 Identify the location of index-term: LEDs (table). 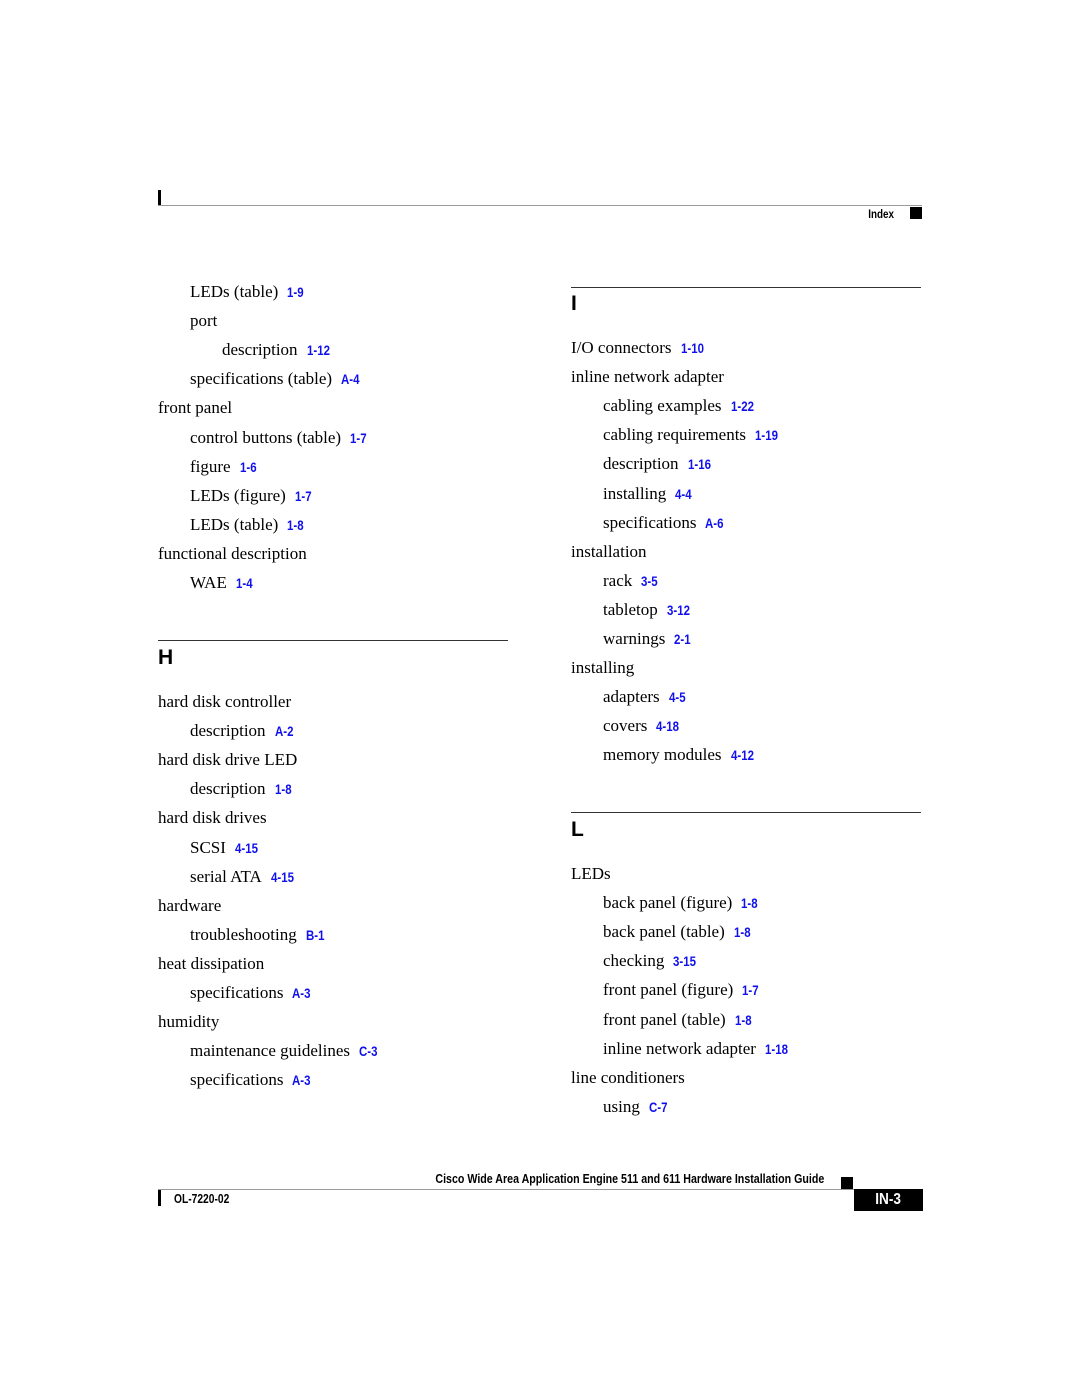
(234, 524).